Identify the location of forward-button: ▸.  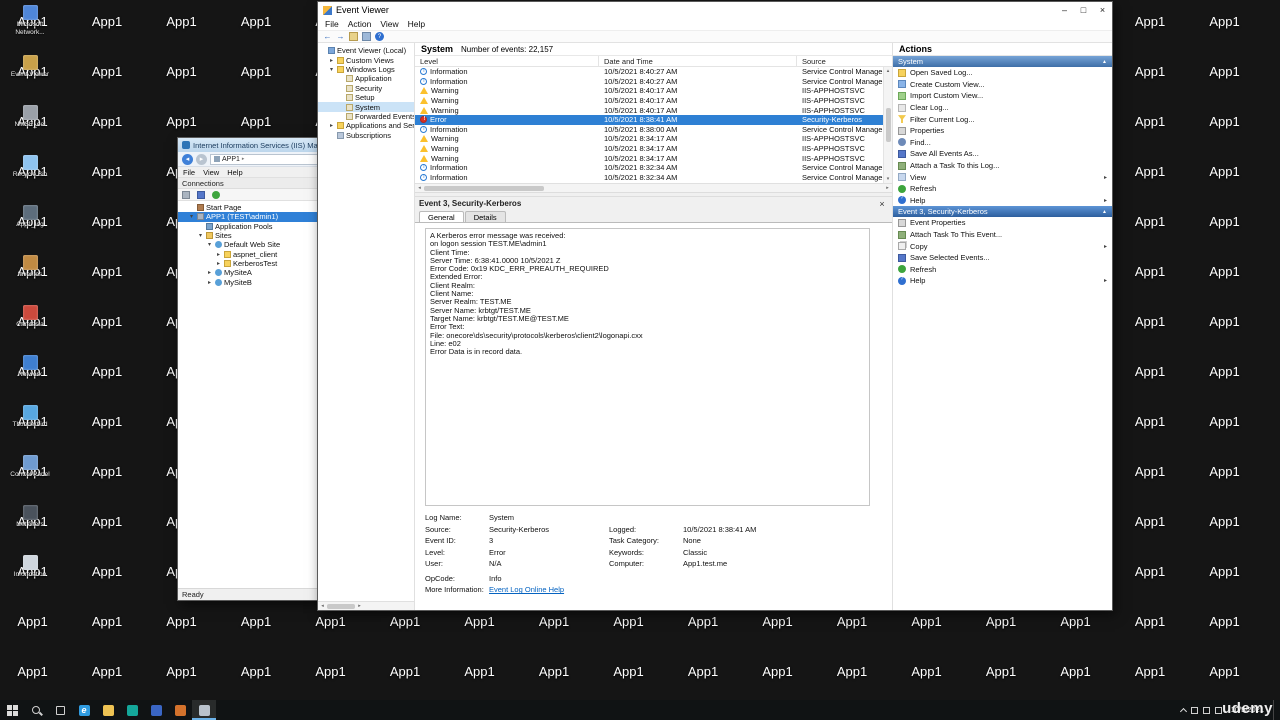
(201, 159).